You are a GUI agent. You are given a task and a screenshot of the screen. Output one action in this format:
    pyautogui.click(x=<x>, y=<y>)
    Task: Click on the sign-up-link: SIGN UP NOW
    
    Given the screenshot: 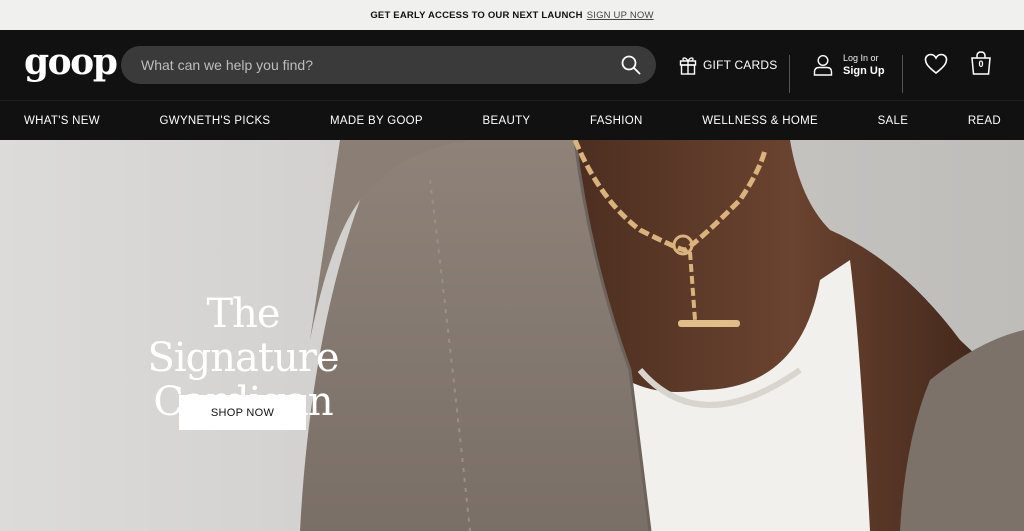 What is the action you would take?
    pyautogui.click(x=620, y=15)
    